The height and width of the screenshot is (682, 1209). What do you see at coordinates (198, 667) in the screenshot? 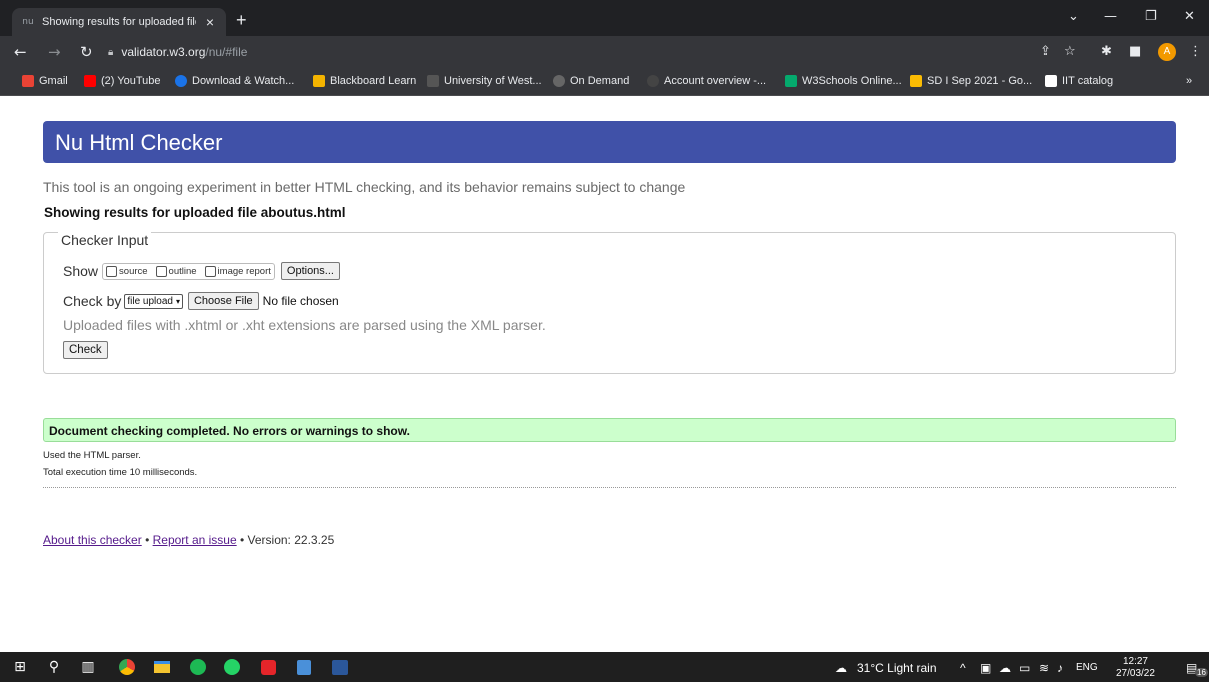
I see `spotify-icon` at bounding box center [198, 667].